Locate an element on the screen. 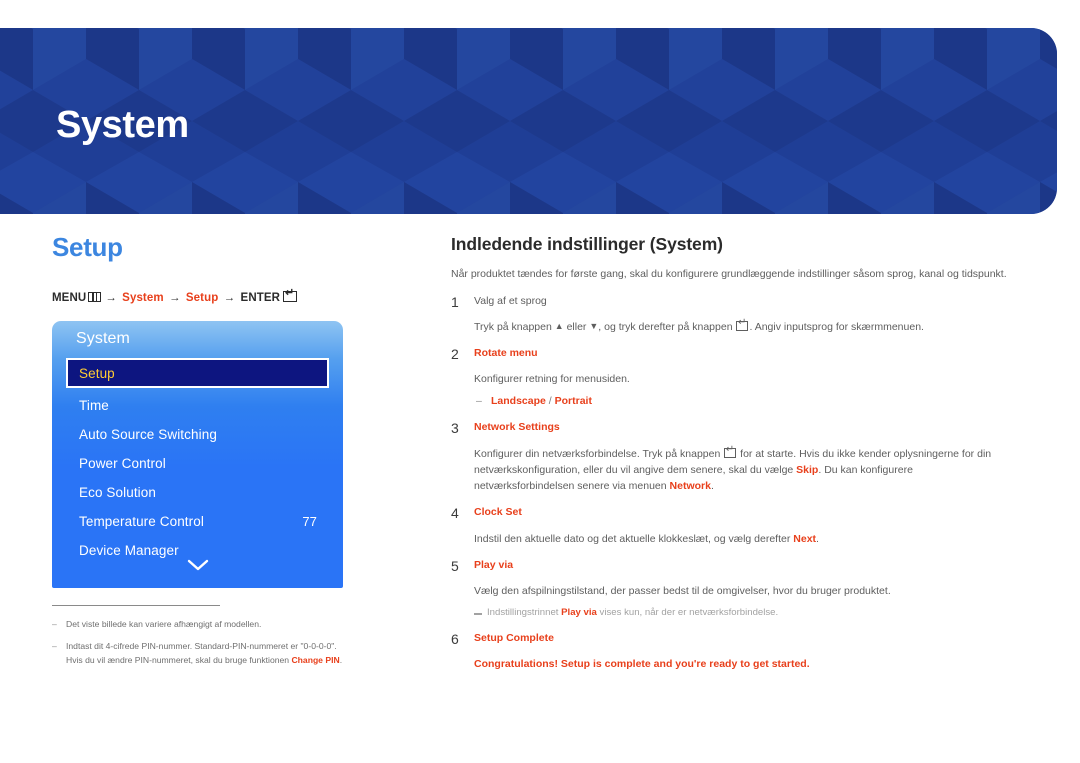  menu-bars-icon is located at coordinates (95, 297).